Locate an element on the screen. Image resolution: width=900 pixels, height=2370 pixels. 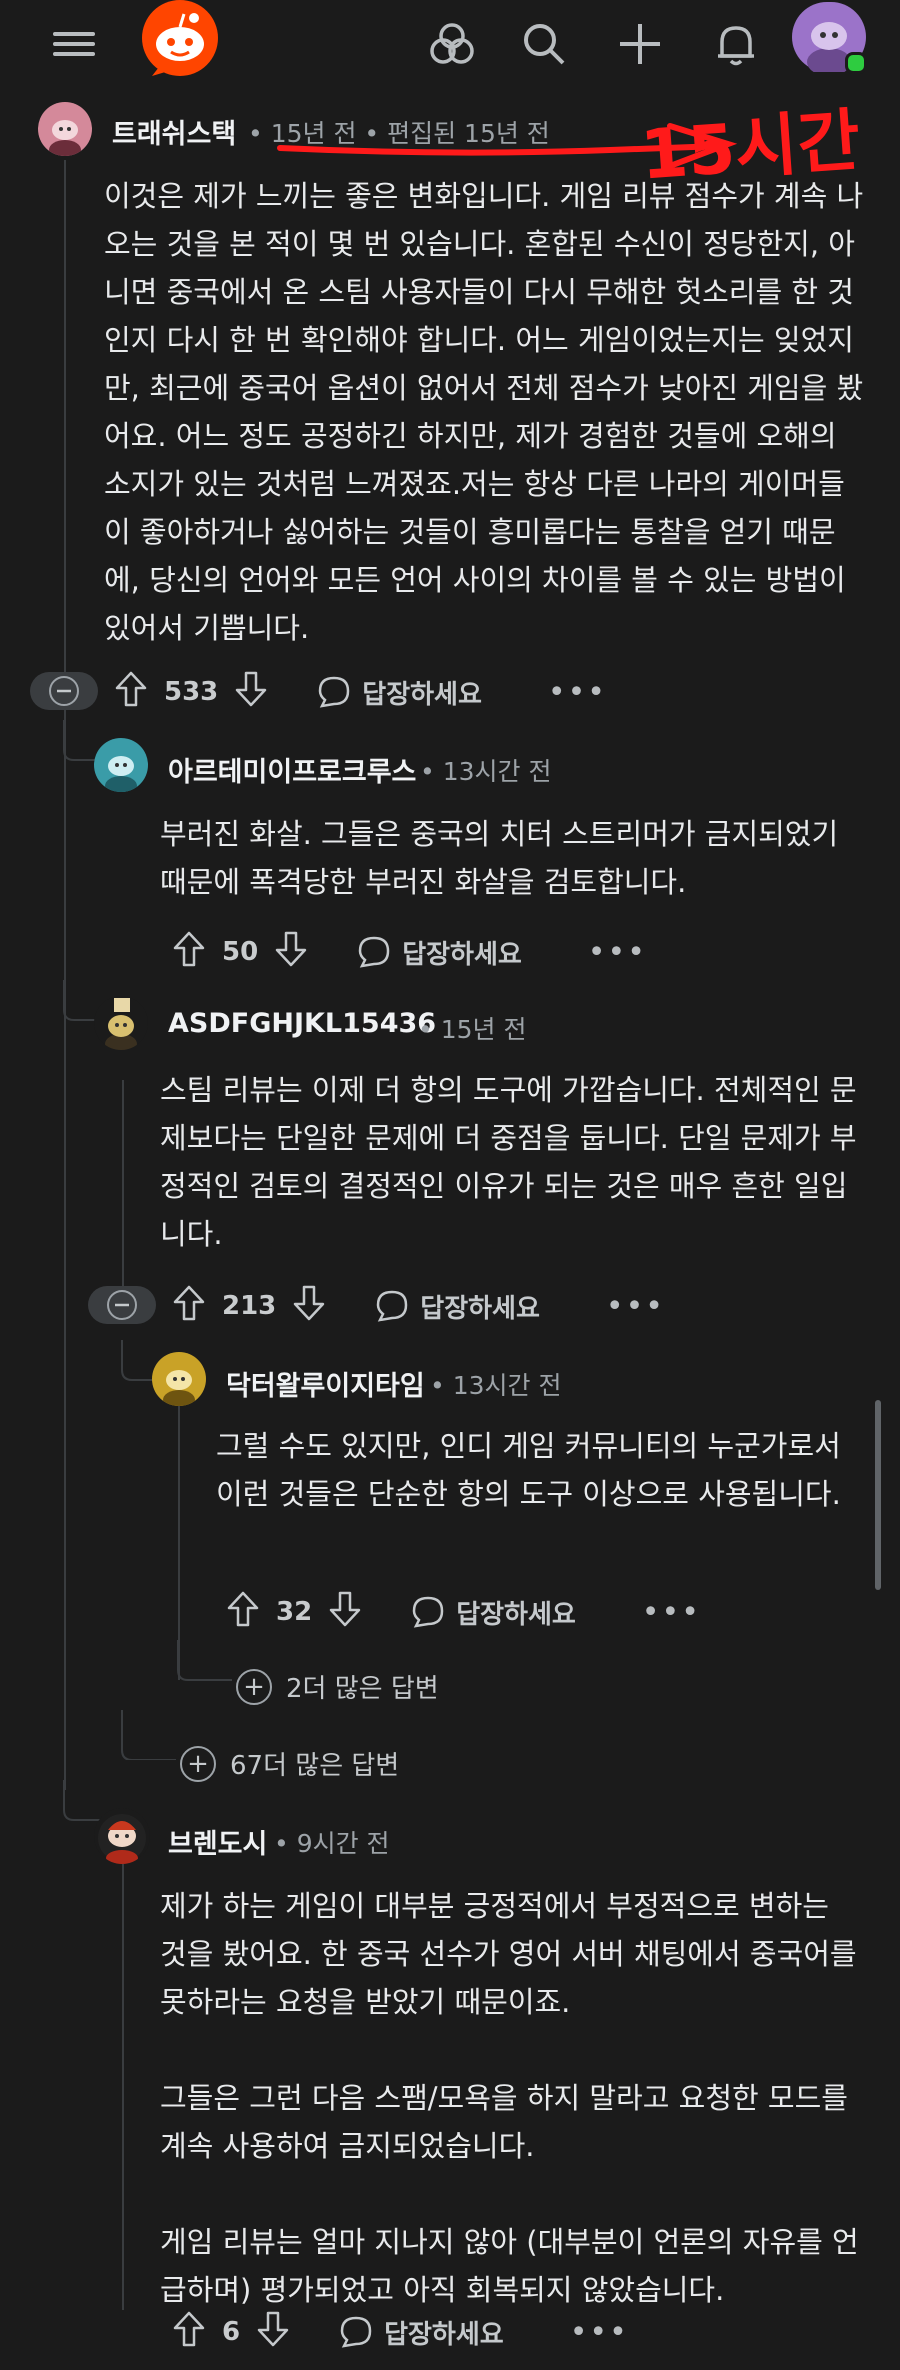
comment-author: 닥터왈루이지타임 is located at coordinates (325, 1383).